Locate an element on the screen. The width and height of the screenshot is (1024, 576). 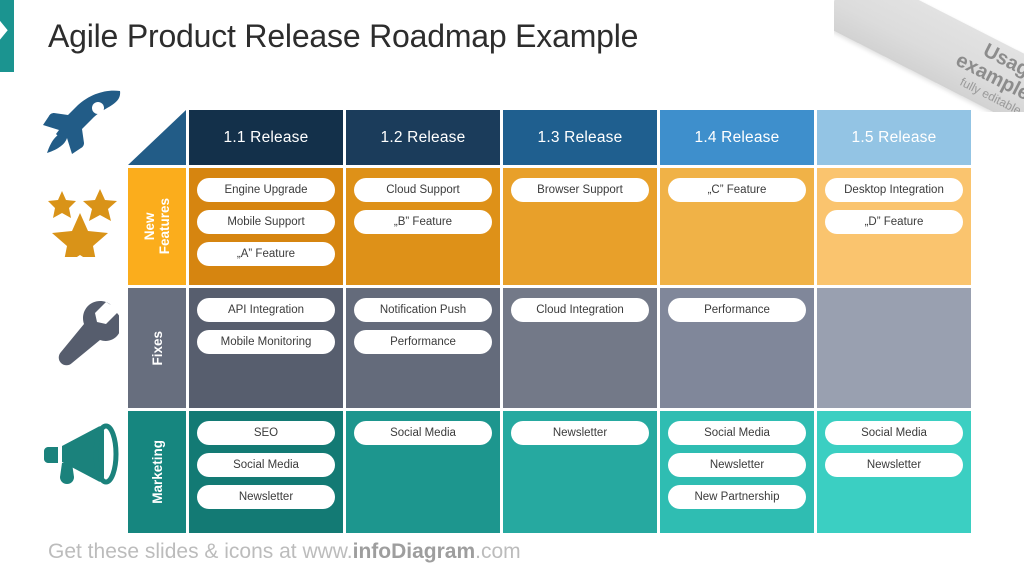
column-header-release-3: 1.3 Release is located at coordinates (580, 137).